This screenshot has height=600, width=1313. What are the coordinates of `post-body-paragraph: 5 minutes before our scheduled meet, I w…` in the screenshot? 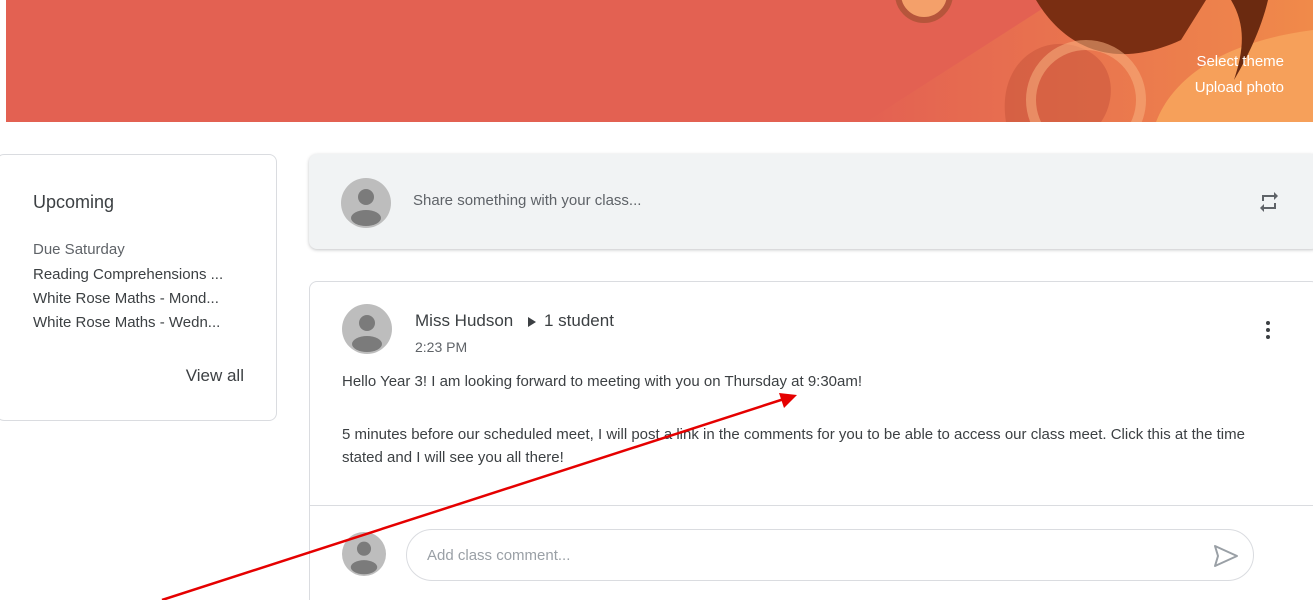 It's located at (793, 446).